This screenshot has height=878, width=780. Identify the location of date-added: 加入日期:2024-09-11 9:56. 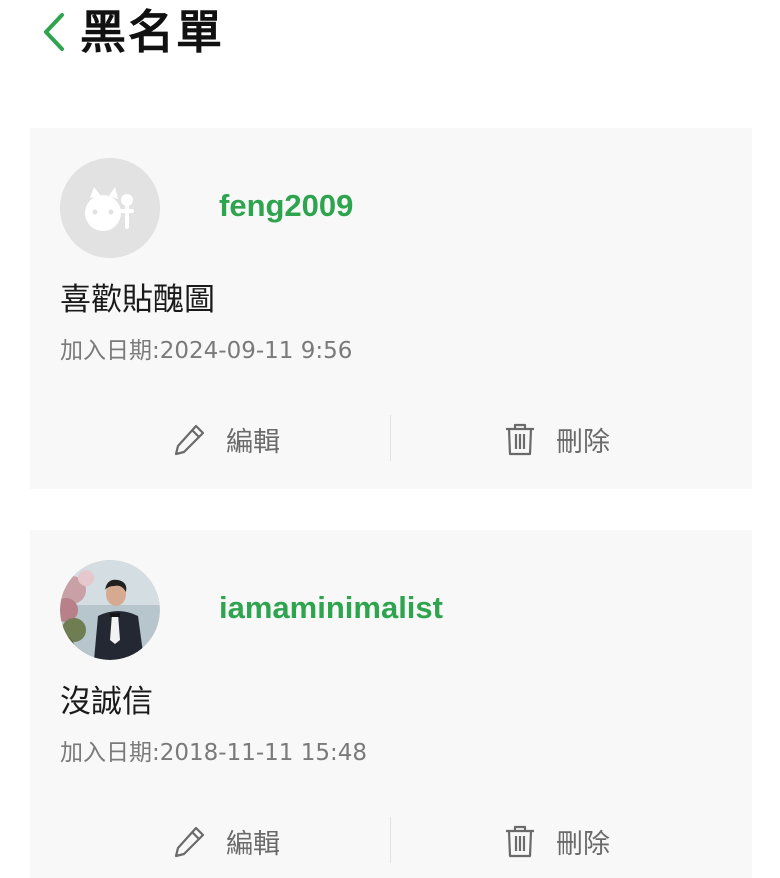
(206, 351).